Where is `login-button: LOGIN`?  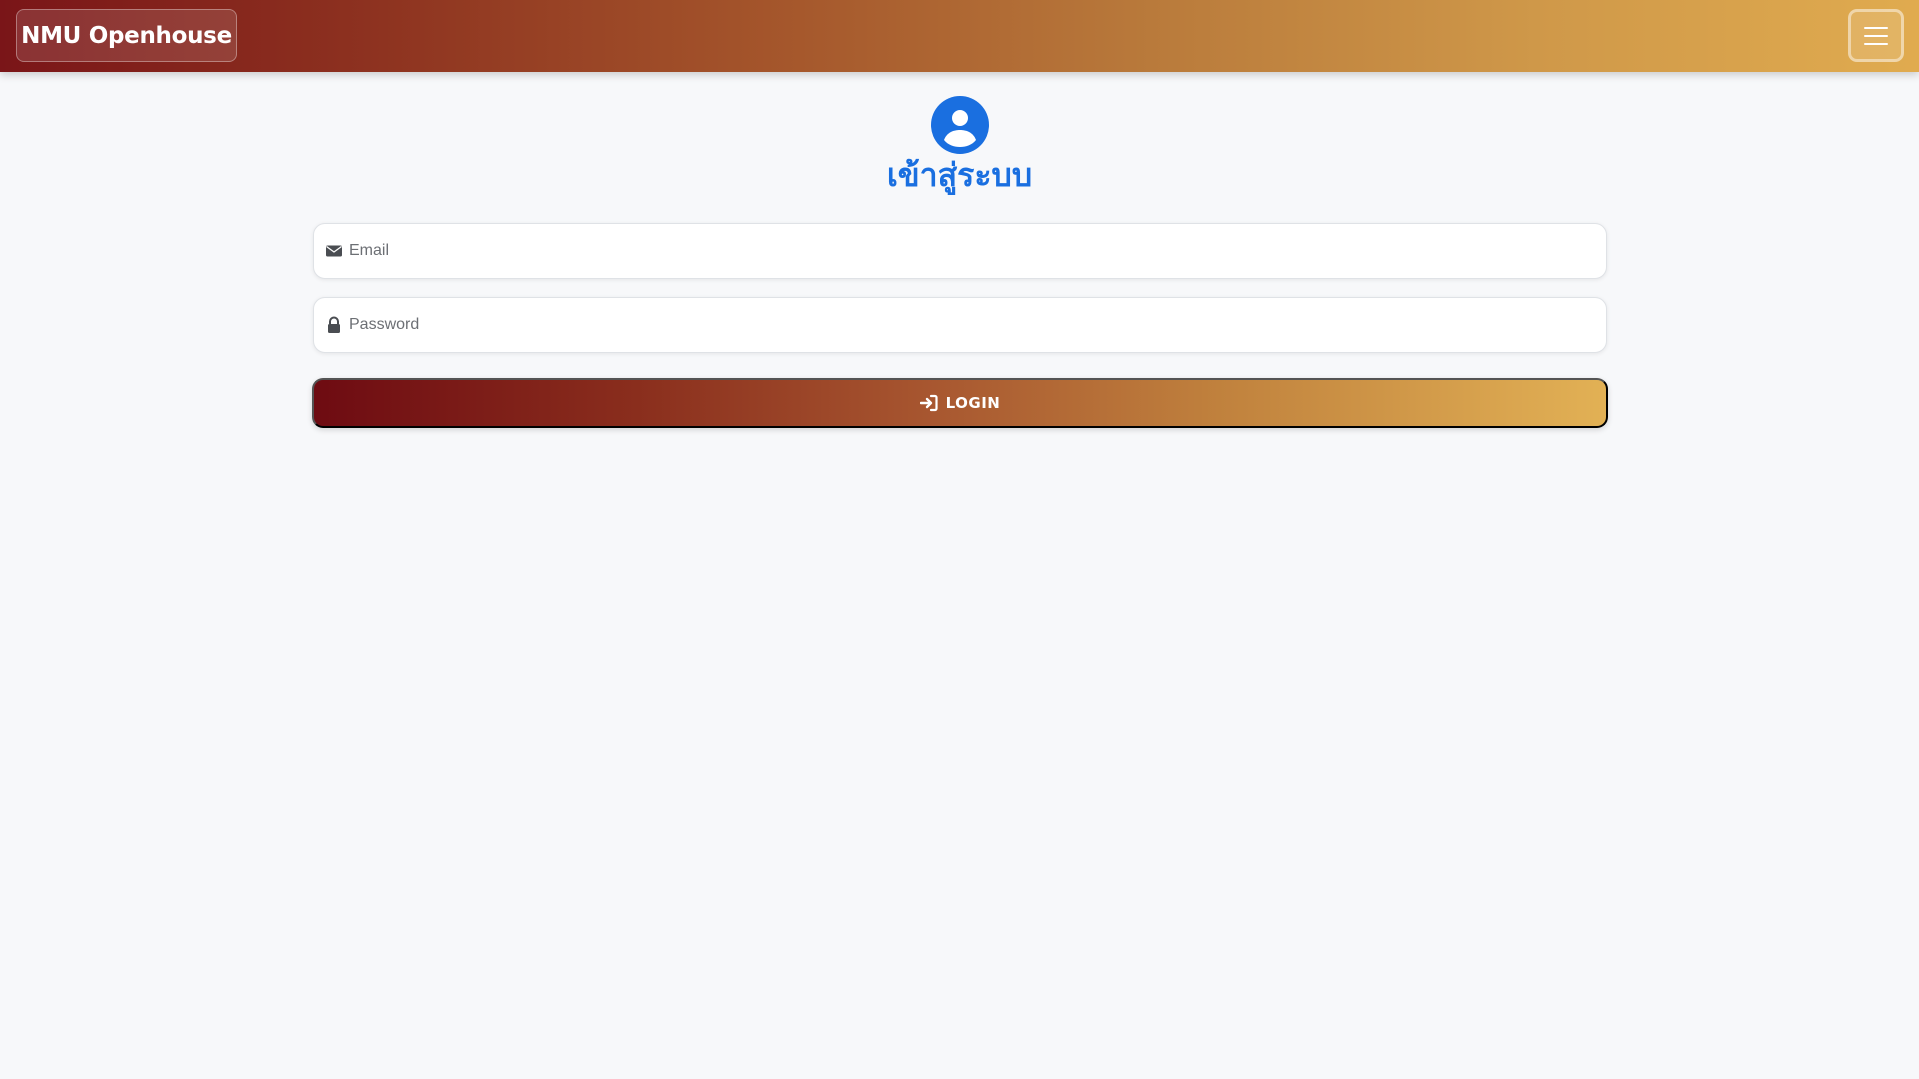 login-button: LOGIN is located at coordinates (960, 403).